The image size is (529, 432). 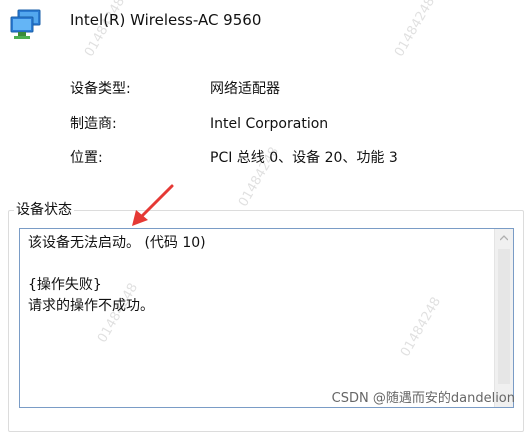 I want to click on watermark: 01484248, so click(x=415, y=30).